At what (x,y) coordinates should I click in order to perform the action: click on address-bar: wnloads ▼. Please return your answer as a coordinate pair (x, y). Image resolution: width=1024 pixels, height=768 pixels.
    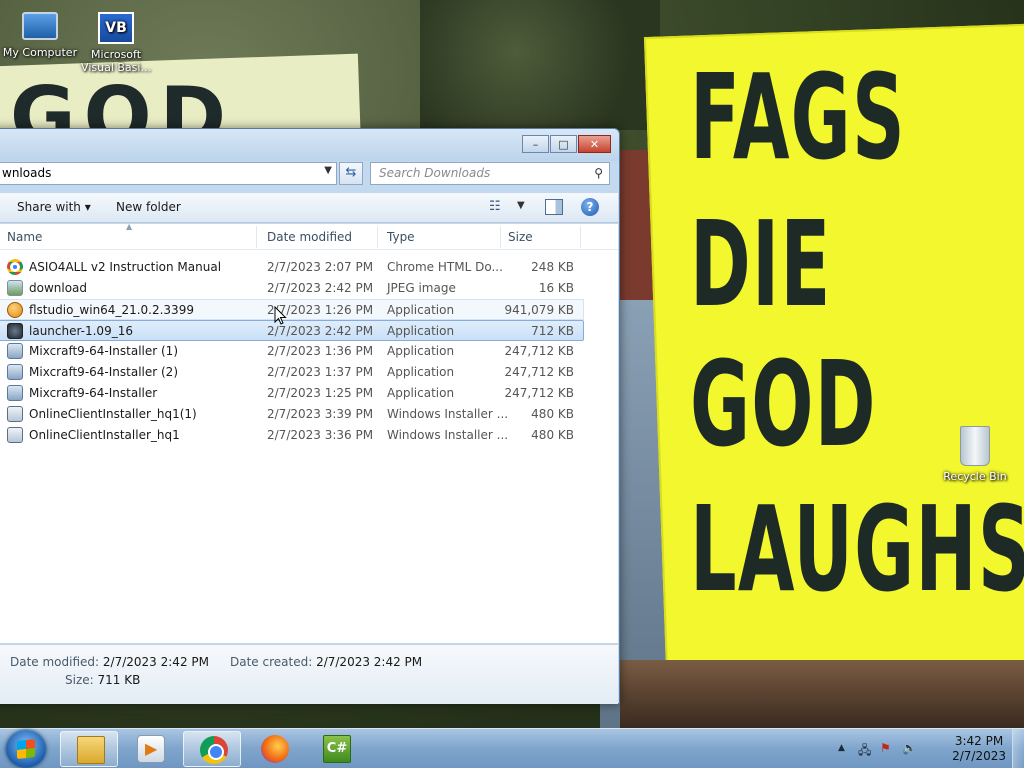
    Looking at the image, I should click on (168, 173).